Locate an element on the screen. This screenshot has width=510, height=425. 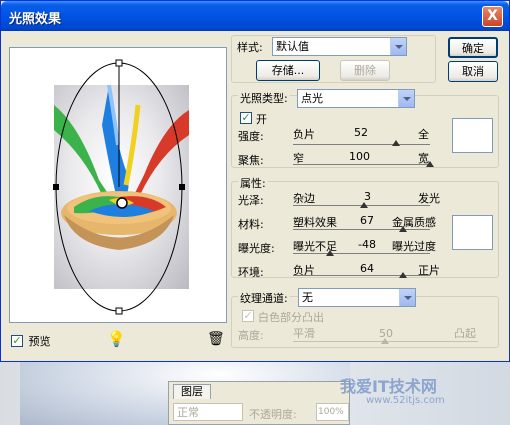
light-color-swatch is located at coordinates (472, 135).